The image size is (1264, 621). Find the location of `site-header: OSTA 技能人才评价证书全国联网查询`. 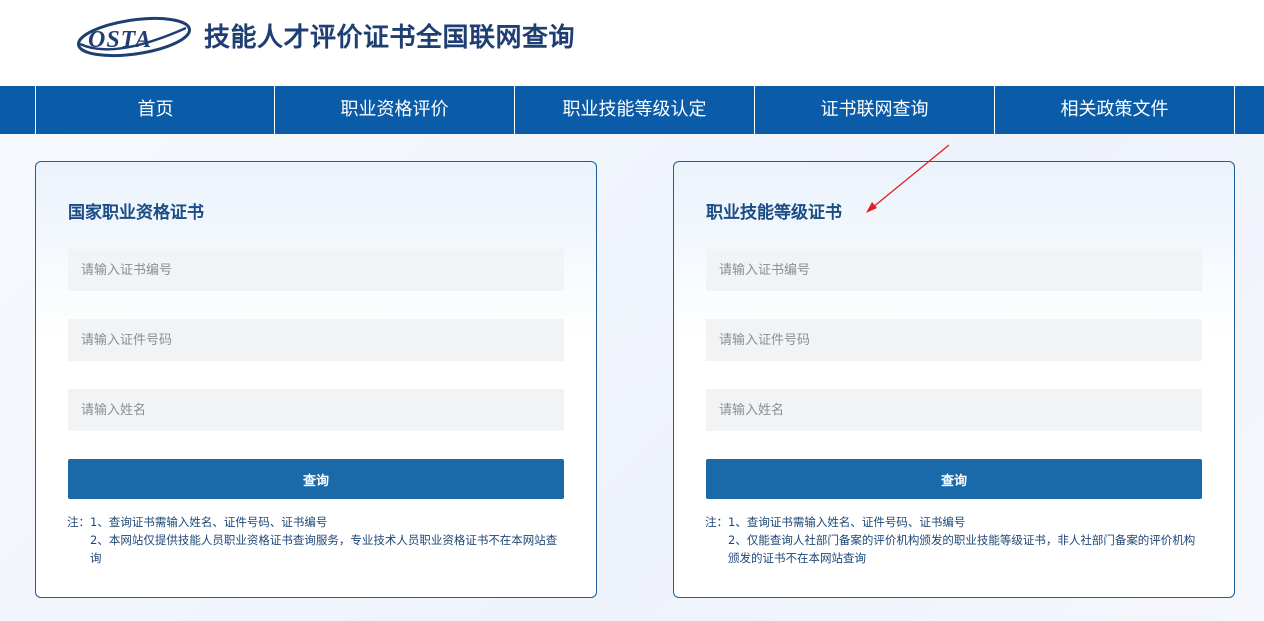

site-header: OSTA 技能人才评价证书全国联网查询 is located at coordinates (632, 43).